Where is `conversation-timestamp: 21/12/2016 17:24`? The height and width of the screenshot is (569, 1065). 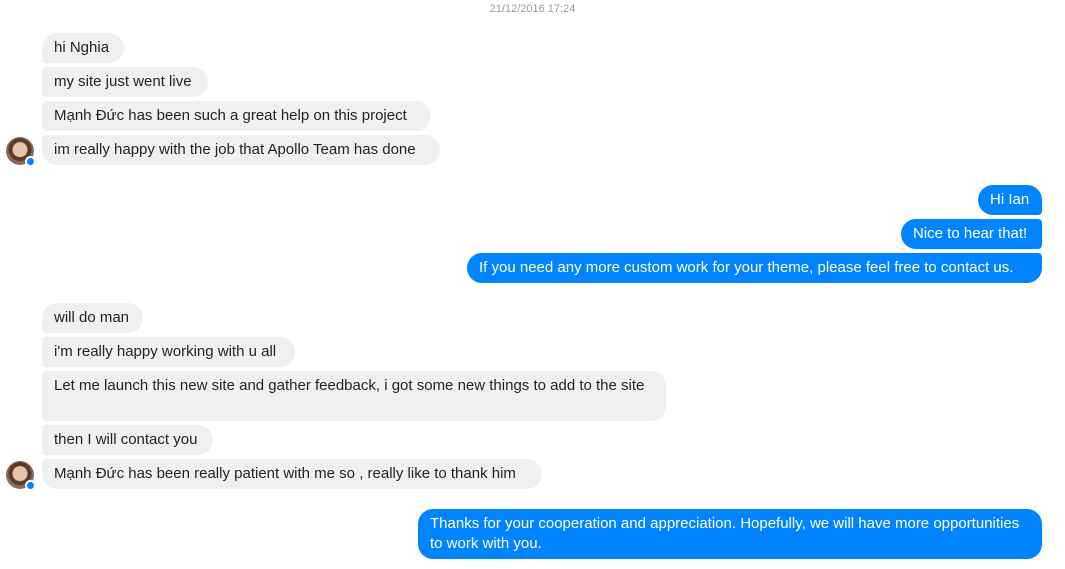 conversation-timestamp: 21/12/2016 17:24 is located at coordinates (532, 9).